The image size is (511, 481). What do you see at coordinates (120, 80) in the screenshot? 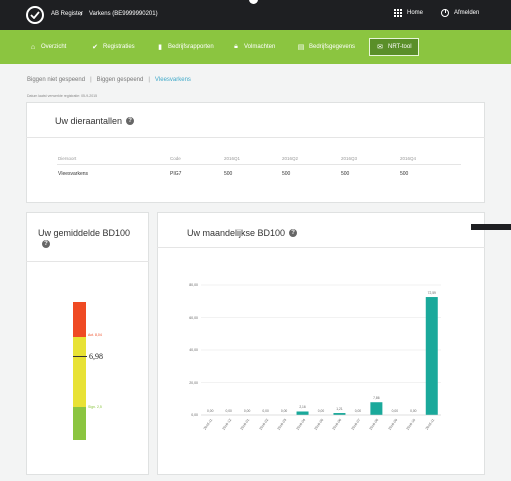
I see `breadcrumb-item: Biggen gespeend` at bounding box center [120, 80].